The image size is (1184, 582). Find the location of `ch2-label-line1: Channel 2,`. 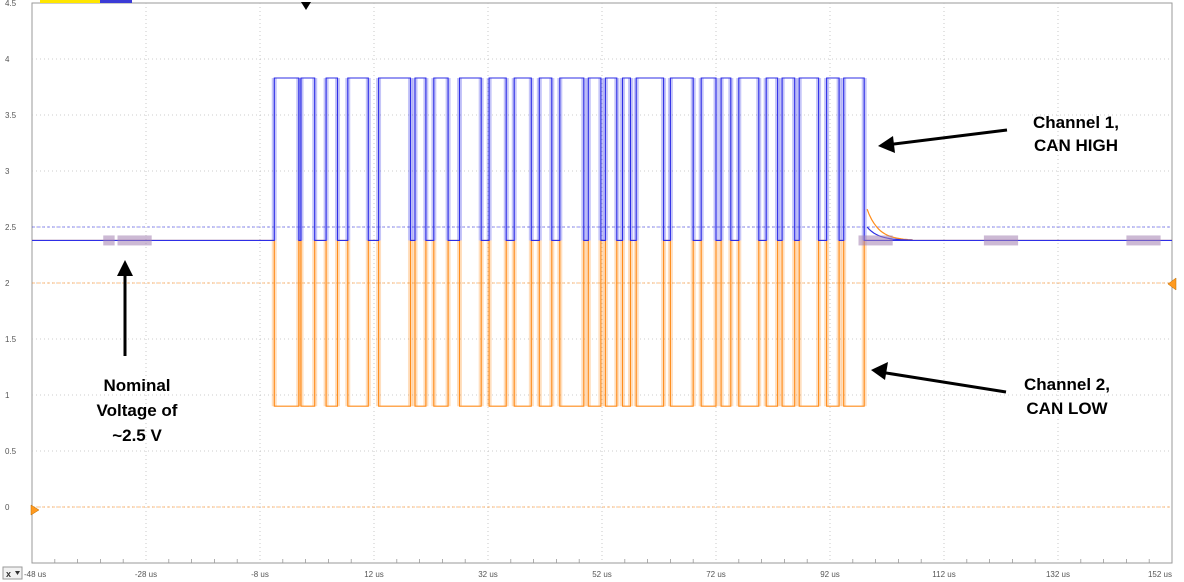

ch2-label-line1: Channel 2, is located at coordinates (1067, 384).